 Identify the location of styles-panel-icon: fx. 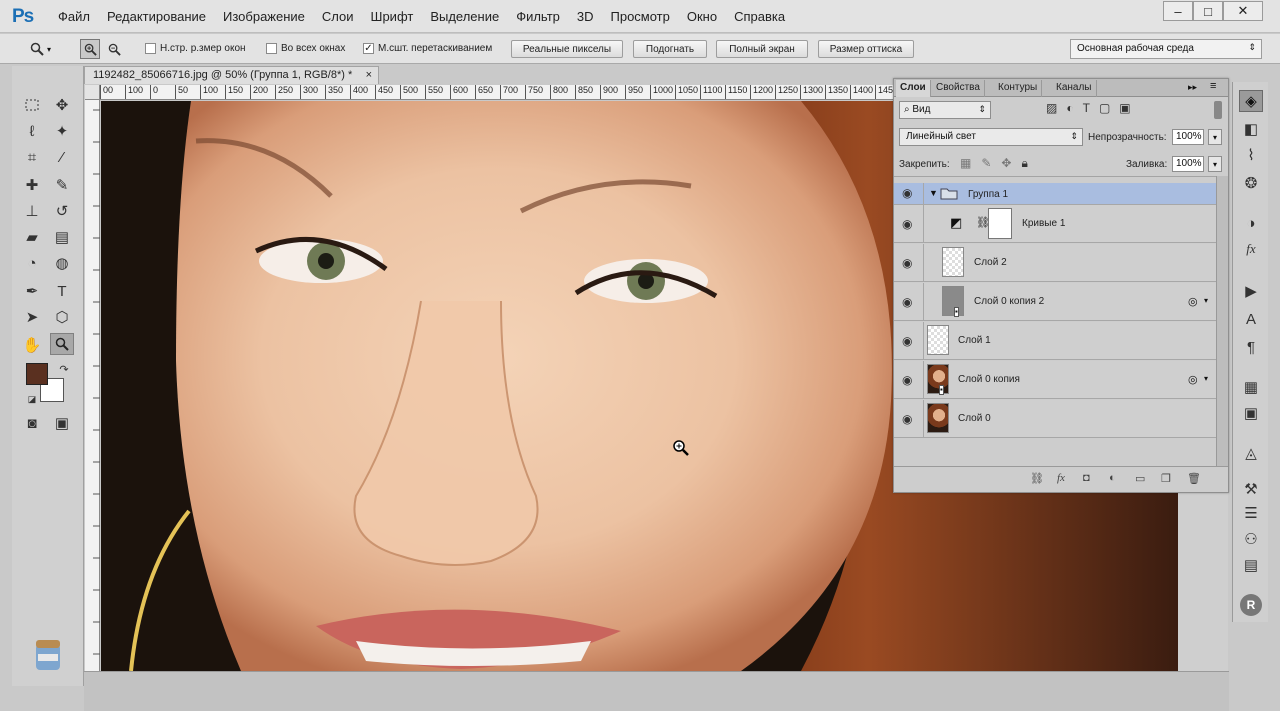
(1251, 249).